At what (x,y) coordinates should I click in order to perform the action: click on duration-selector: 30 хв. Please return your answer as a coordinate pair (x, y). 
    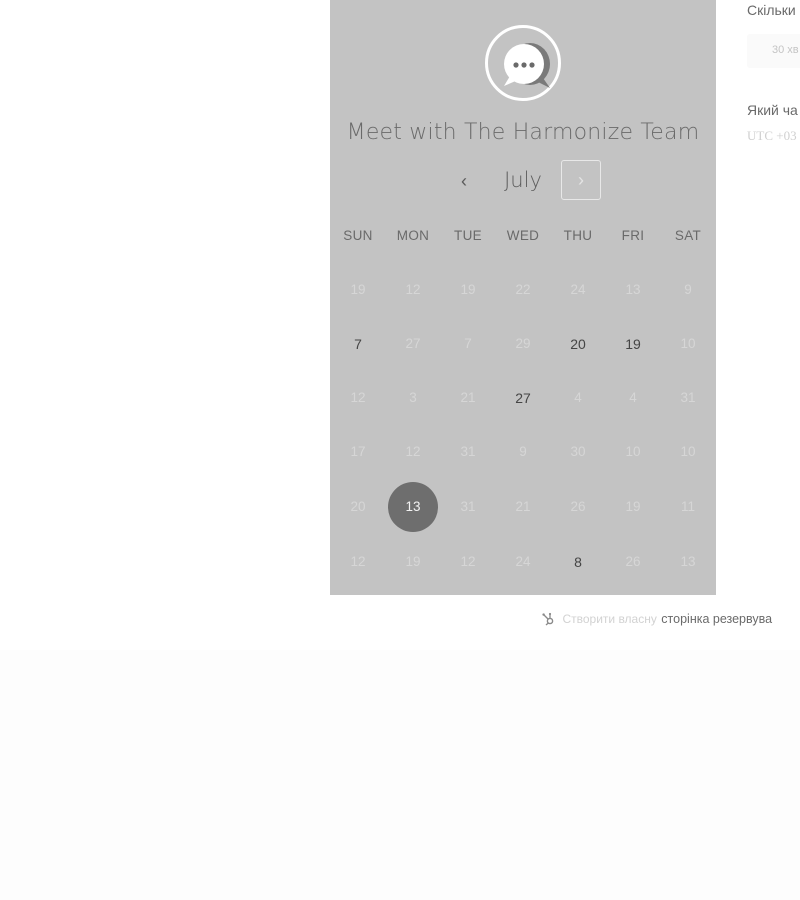
    Looking at the image, I should click on (773, 51).